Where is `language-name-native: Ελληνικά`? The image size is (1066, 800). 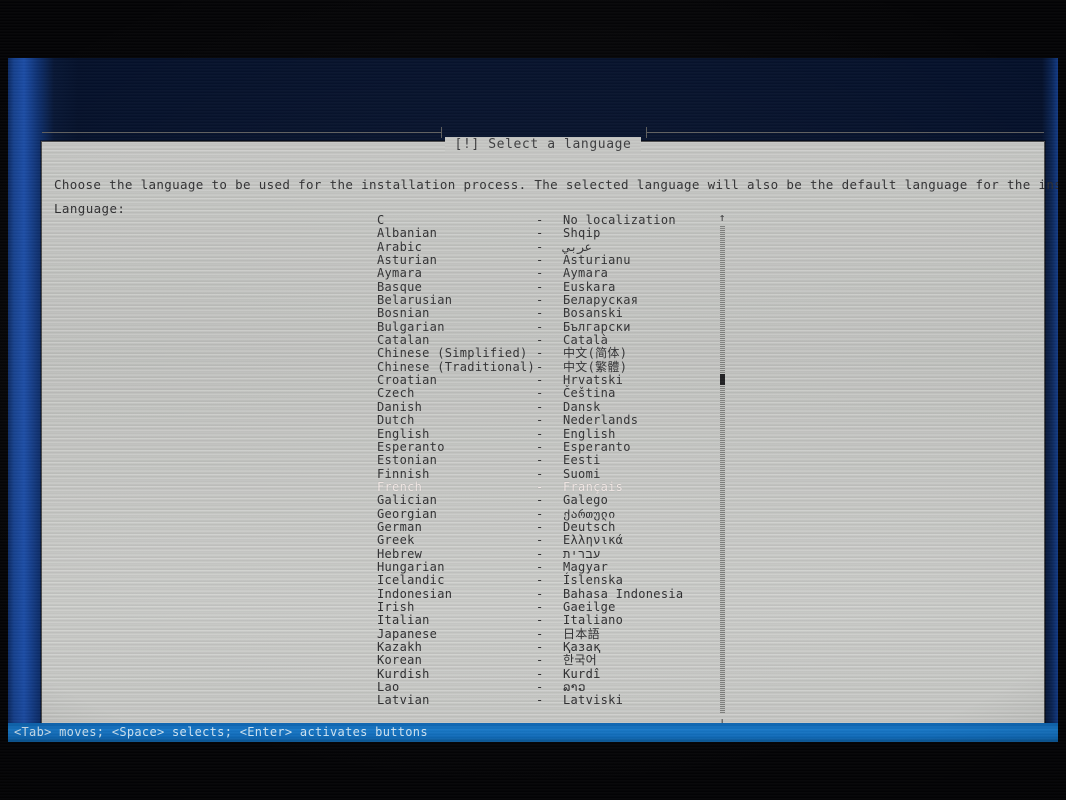 language-name-native: Ελληνικά is located at coordinates (593, 540).